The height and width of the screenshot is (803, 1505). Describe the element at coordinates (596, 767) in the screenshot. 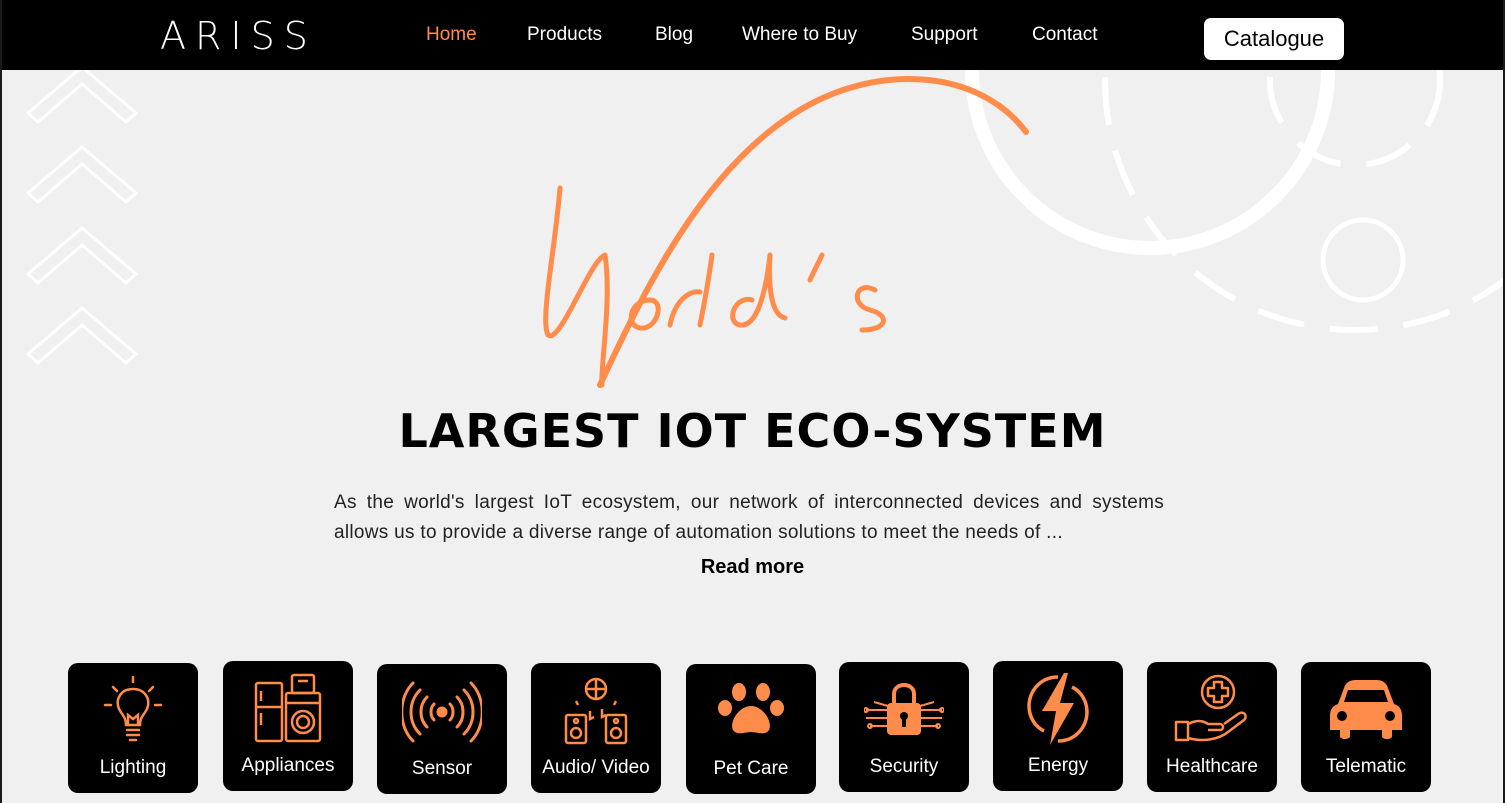

I see `category-label: Audio/ Video` at that location.